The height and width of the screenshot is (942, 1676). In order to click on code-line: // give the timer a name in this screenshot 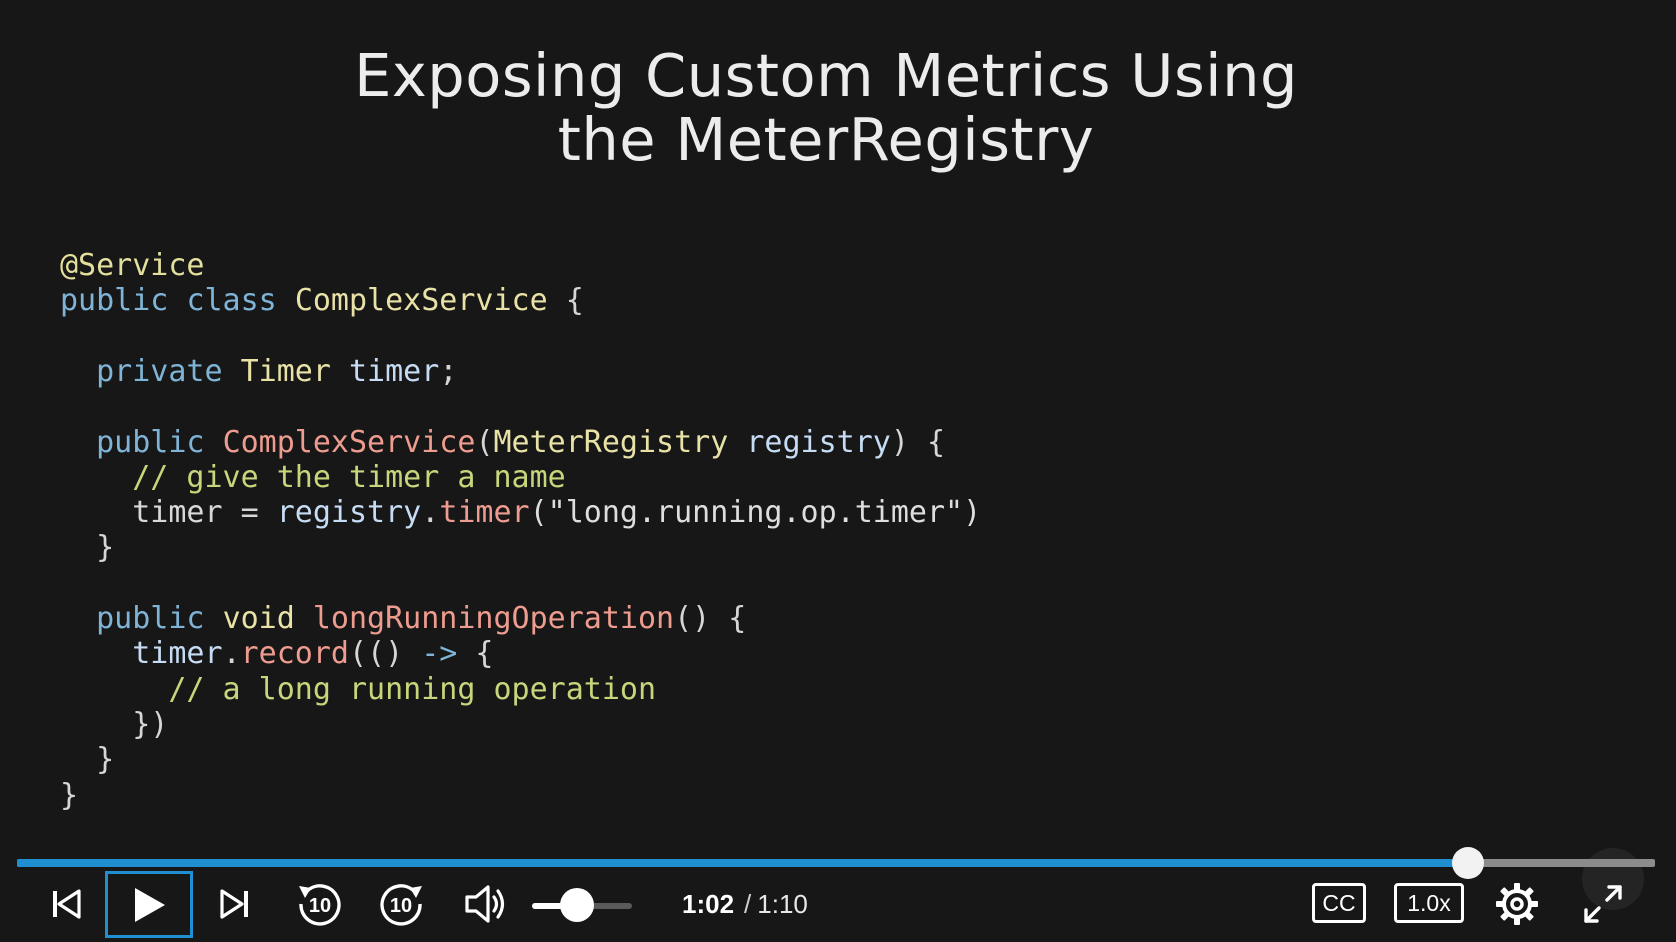, I will do `click(313, 478)`.